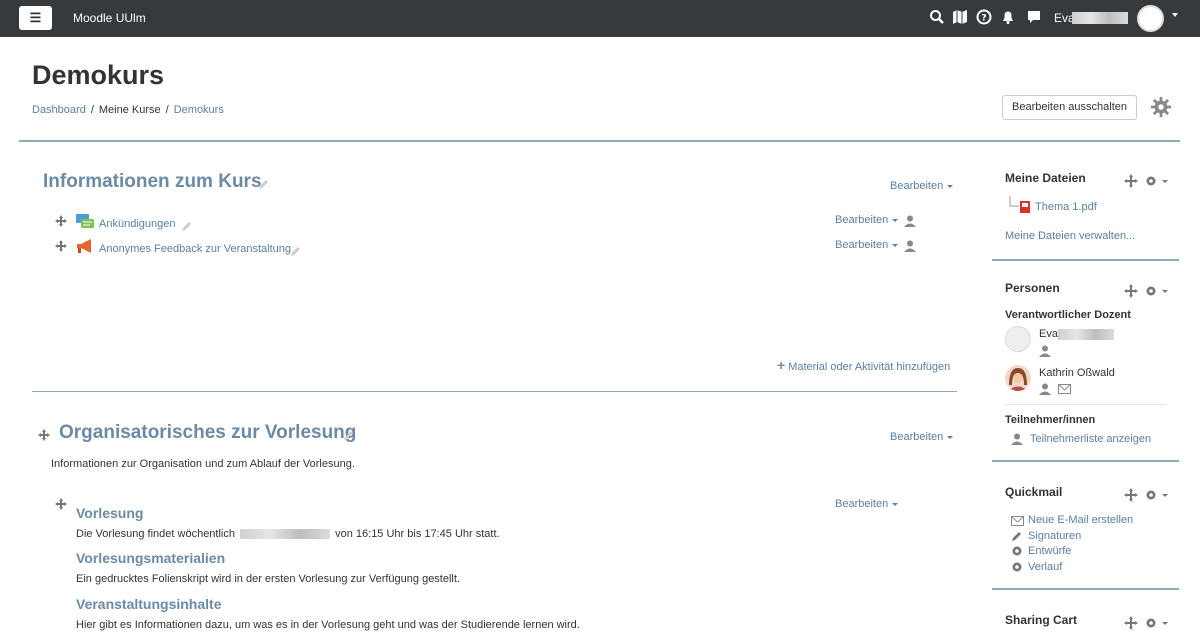 This screenshot has height=642, width=1200. Describe the element at coordinates (937, 17) in the screenshot. I see `search-icon` at that location.